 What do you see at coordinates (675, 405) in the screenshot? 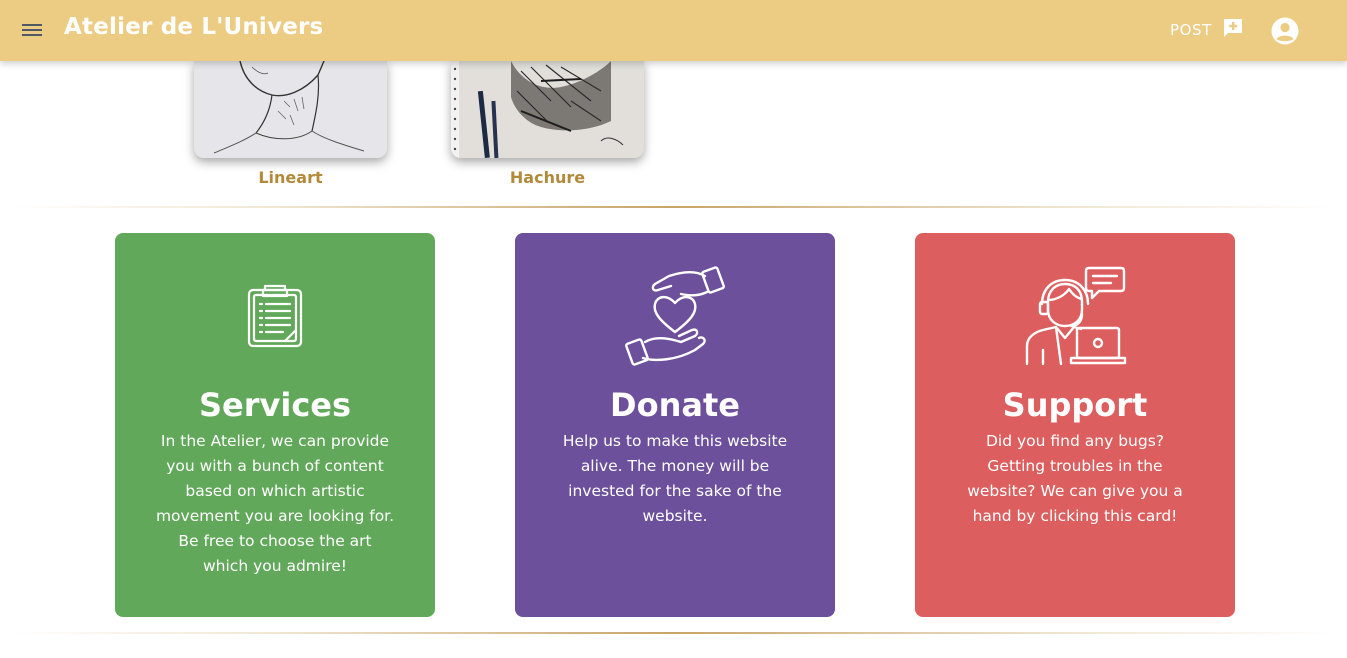
I see `donate-card-title: Donate` at bounding box center [675, 405].